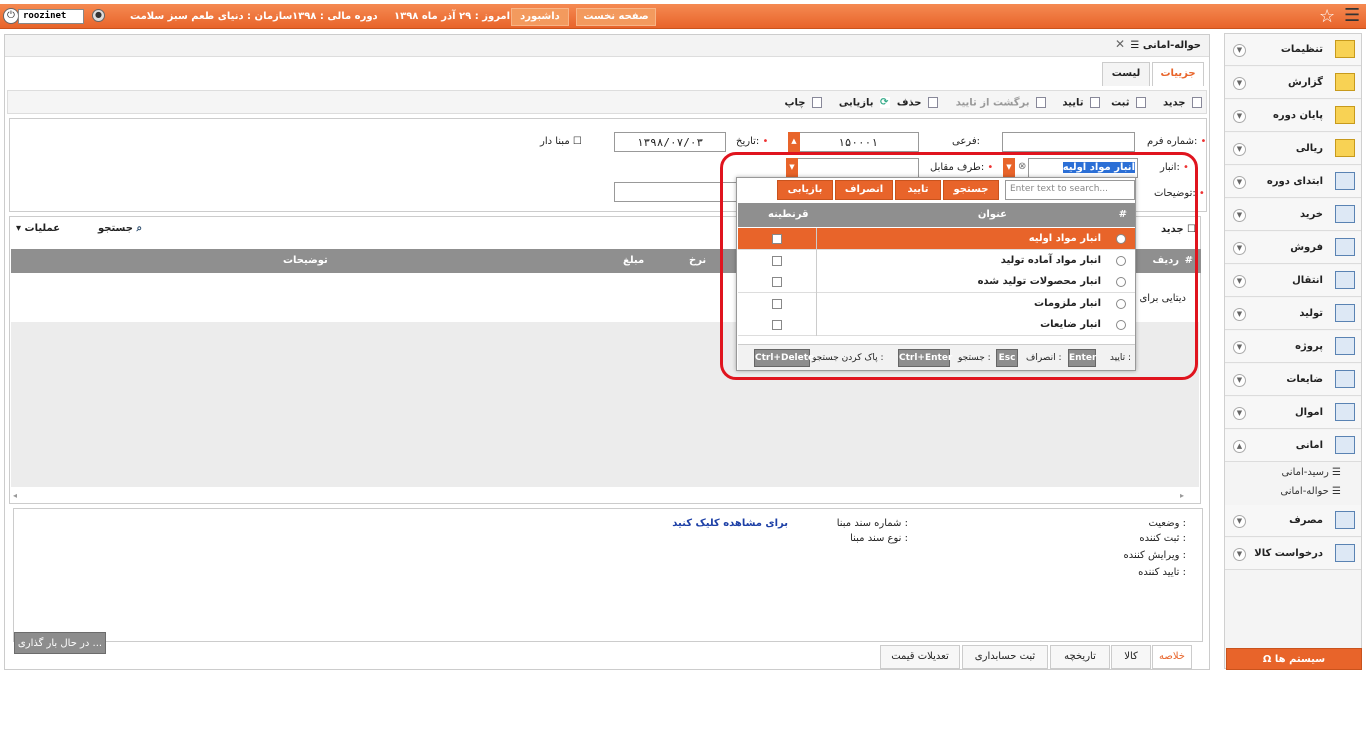  Describe the element at coordinates (803, 103) in the screenshot. I see `print-button: چاپ` at that location.